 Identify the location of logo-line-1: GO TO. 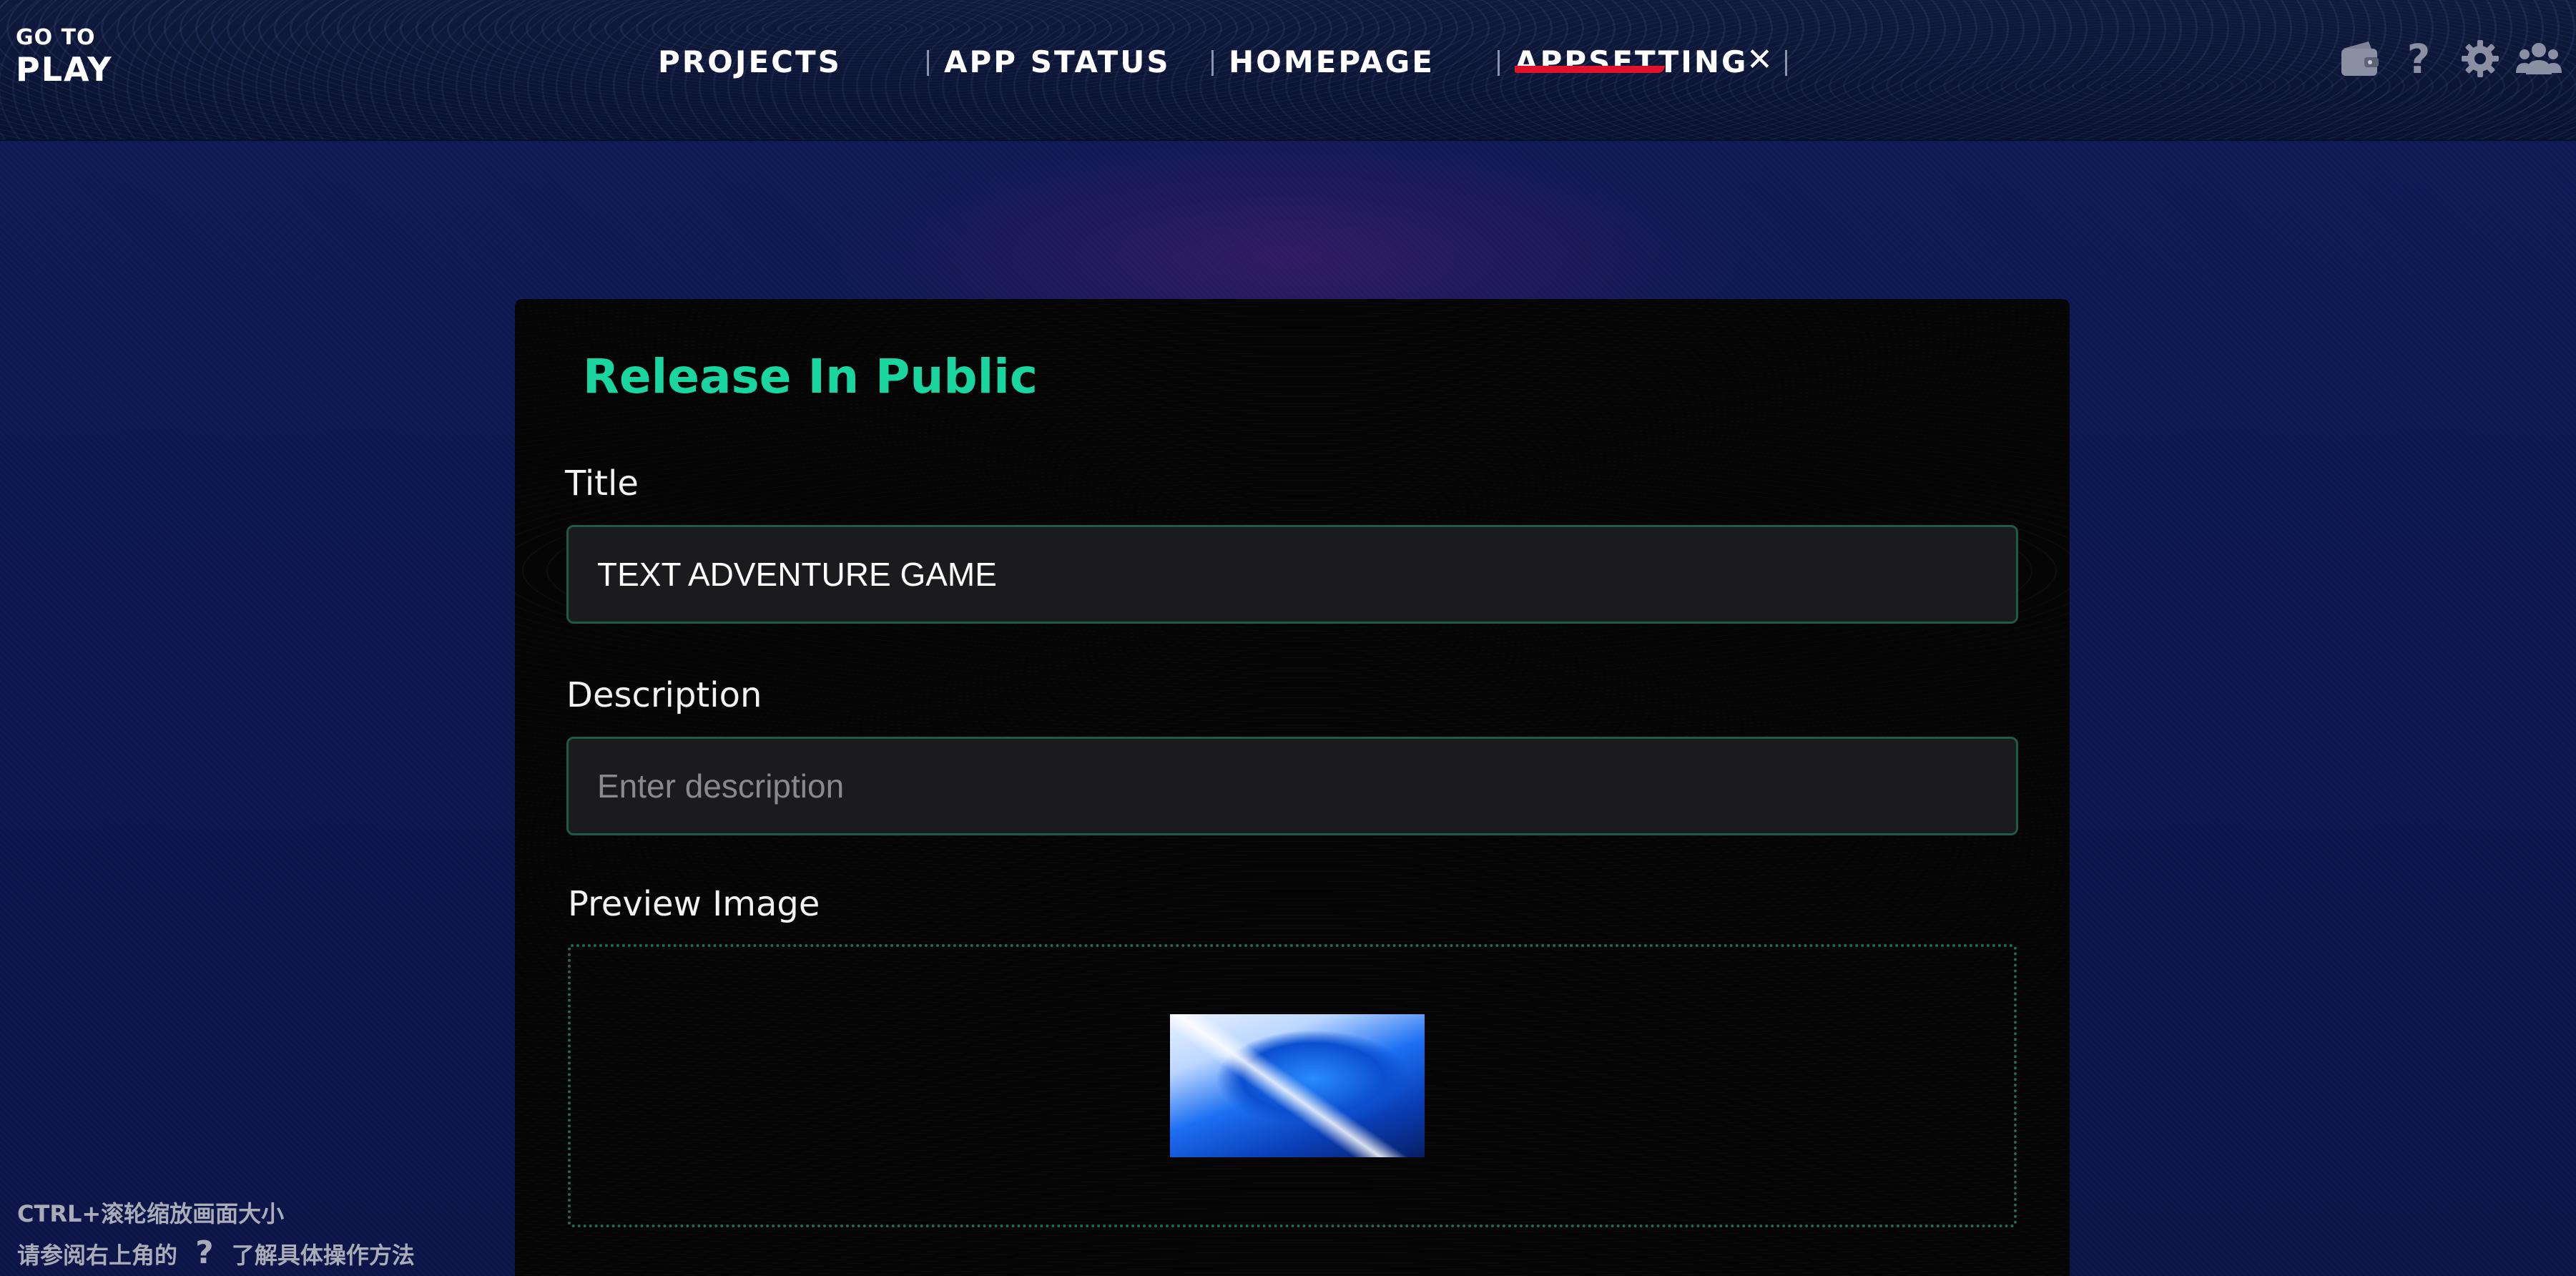
(56, 37).